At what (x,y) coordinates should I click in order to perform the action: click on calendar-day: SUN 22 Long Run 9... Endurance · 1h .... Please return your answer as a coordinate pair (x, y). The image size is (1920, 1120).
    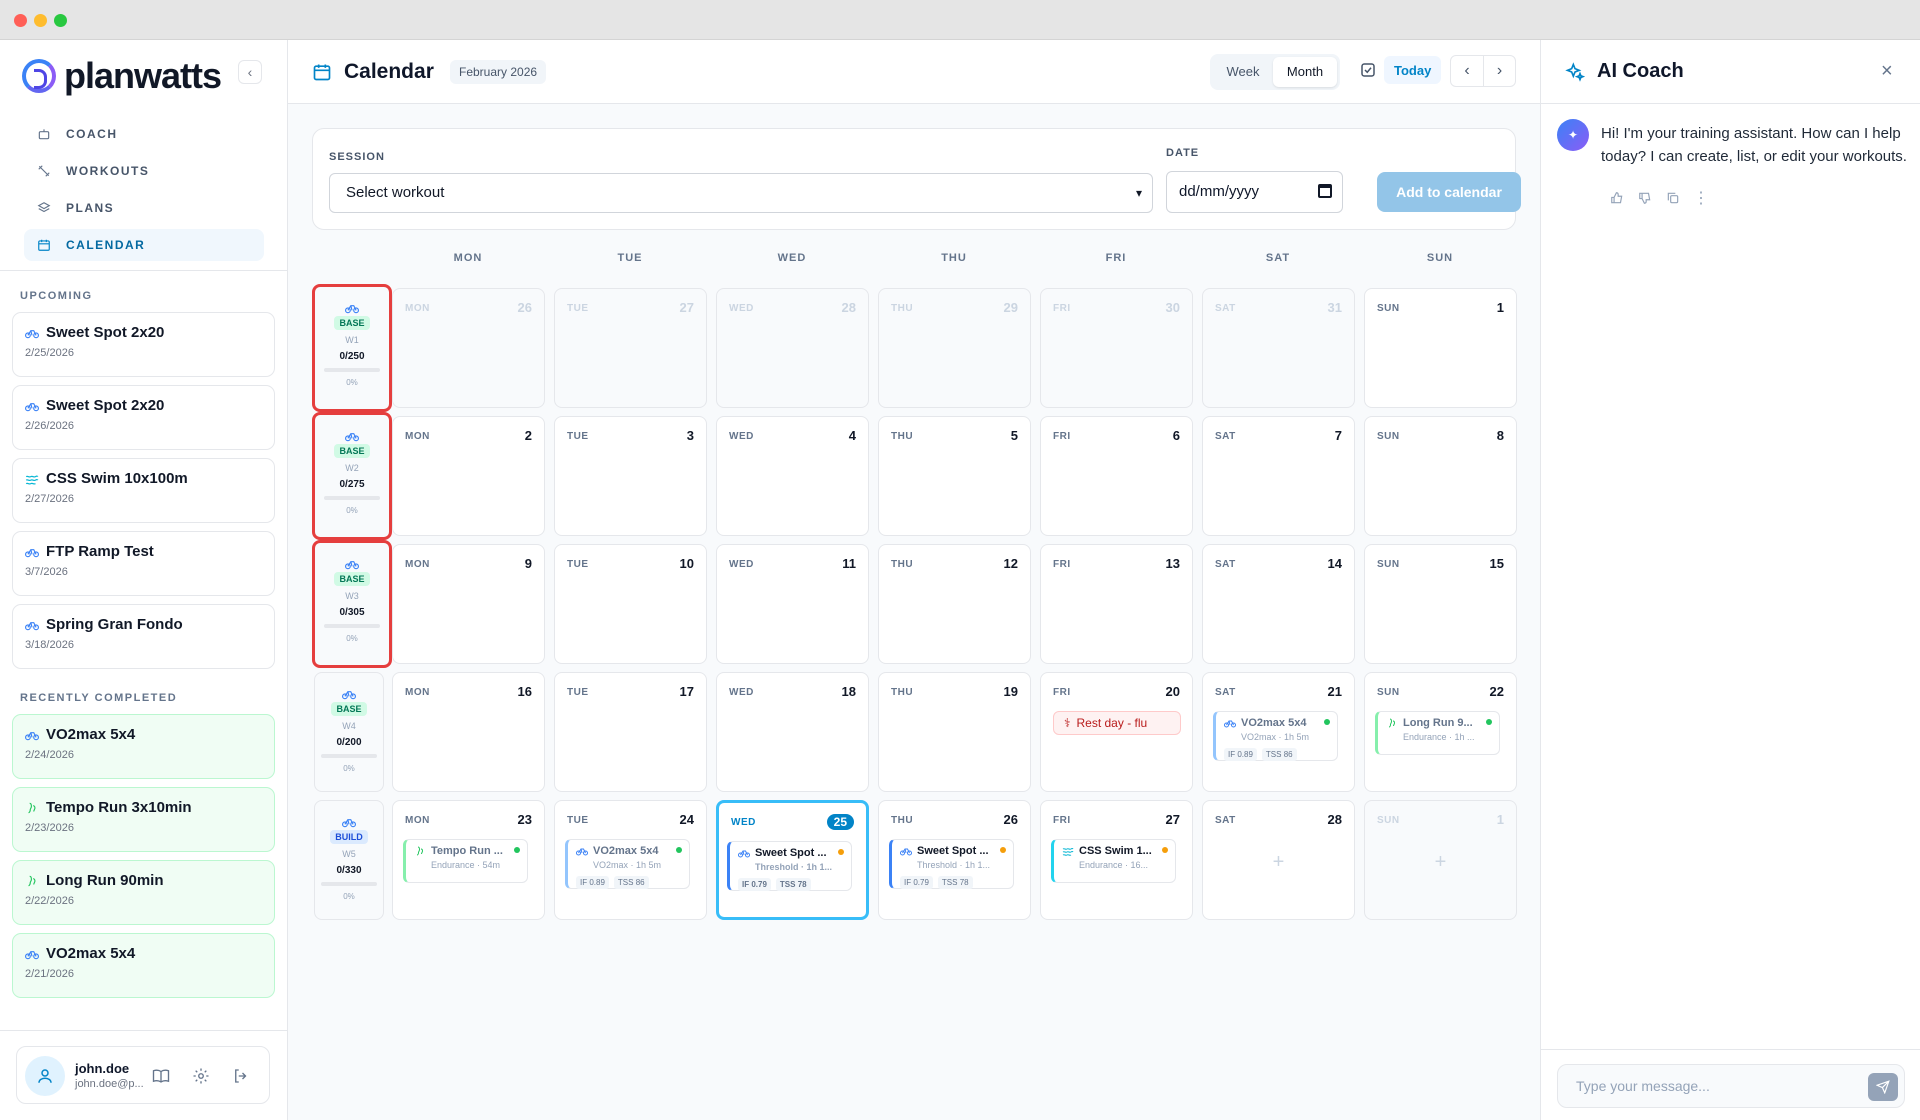
    Looking at the image, I should click on (1440, 732).